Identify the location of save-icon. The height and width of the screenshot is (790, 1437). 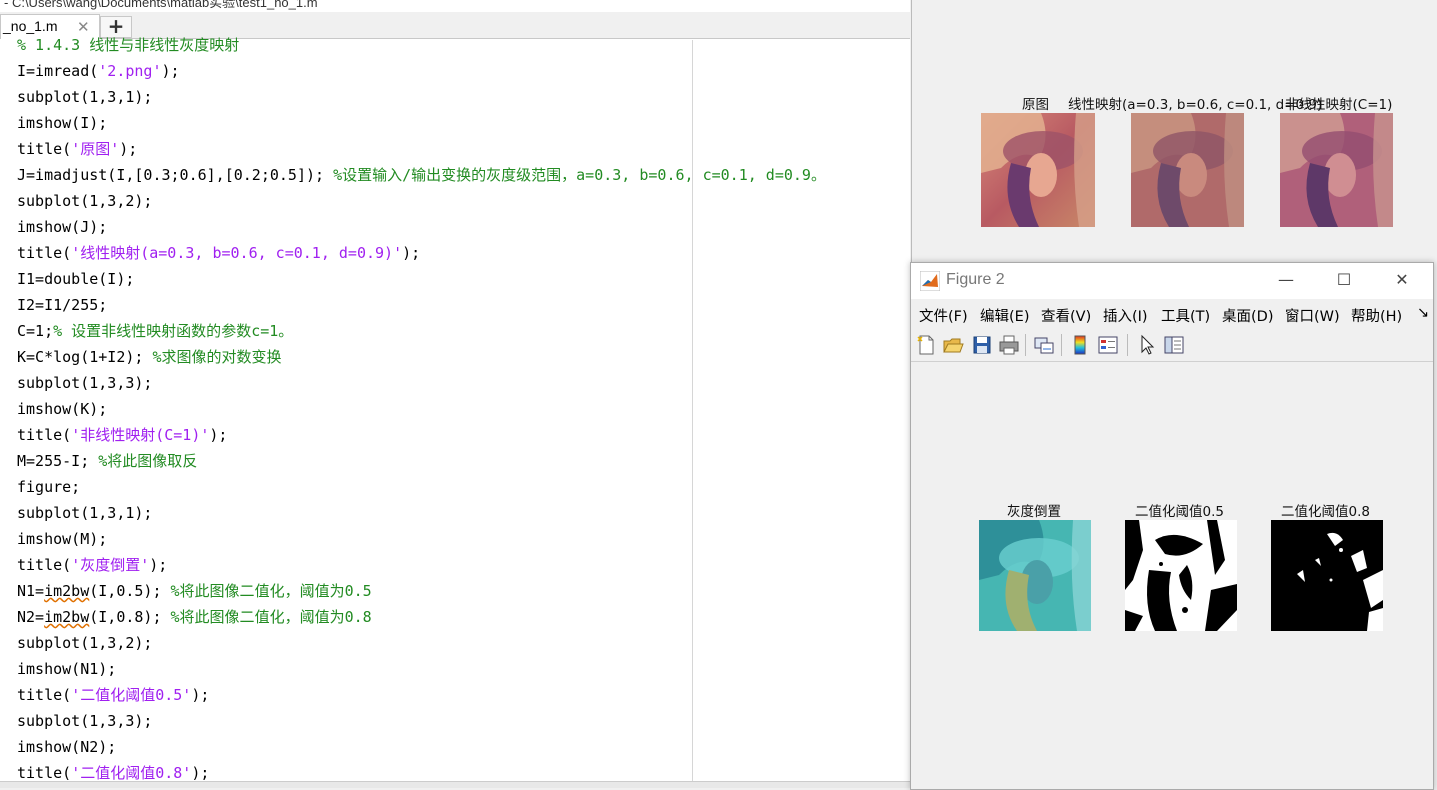
(982, 345).